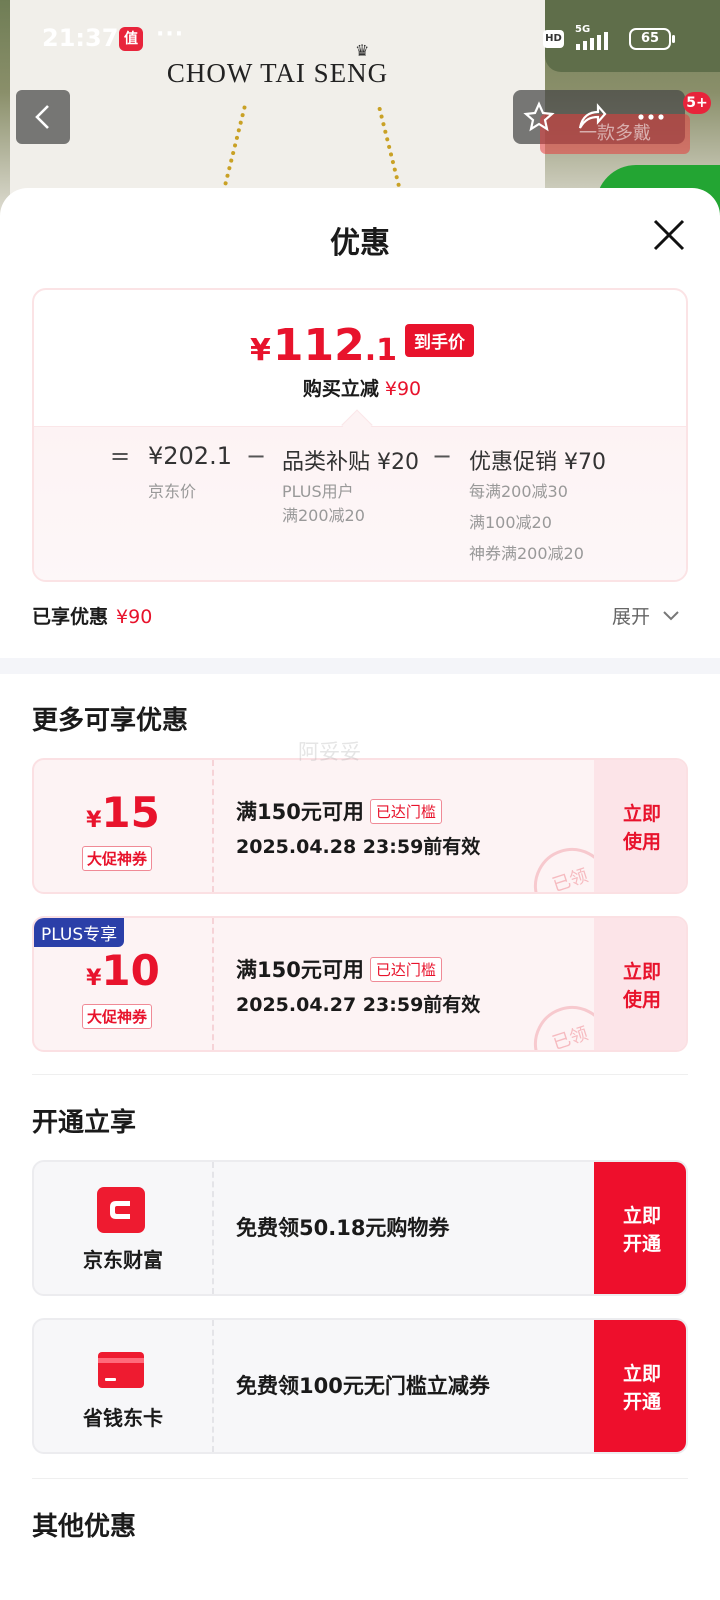 The height and width of the screenshot is (1600, 720). What do you see at coordinates (518, 491) in the screenshot?
I see `promo-line: 每满200减30` at bounding box center [518, 491].